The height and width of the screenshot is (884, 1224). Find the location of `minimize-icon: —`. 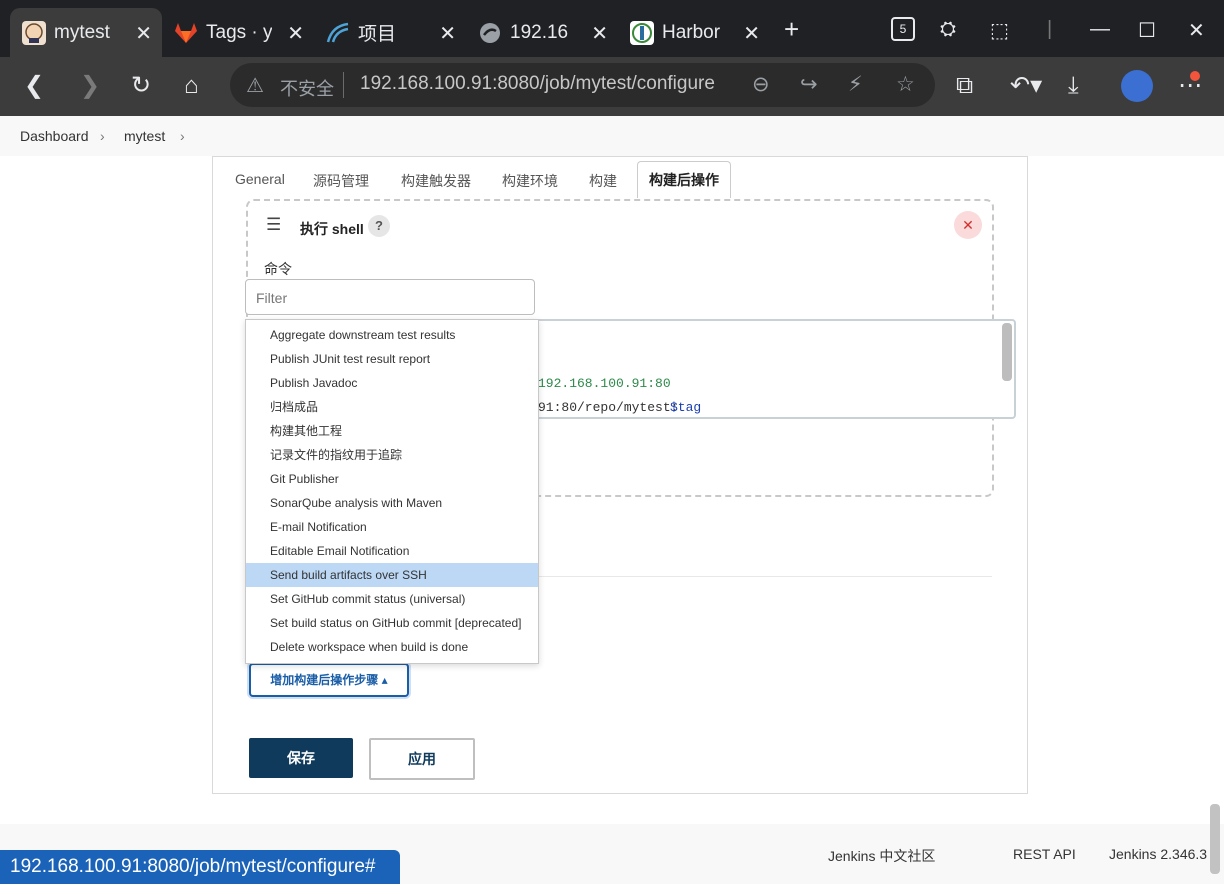

minimize-icon: — is located at coordinates (1100, 29).